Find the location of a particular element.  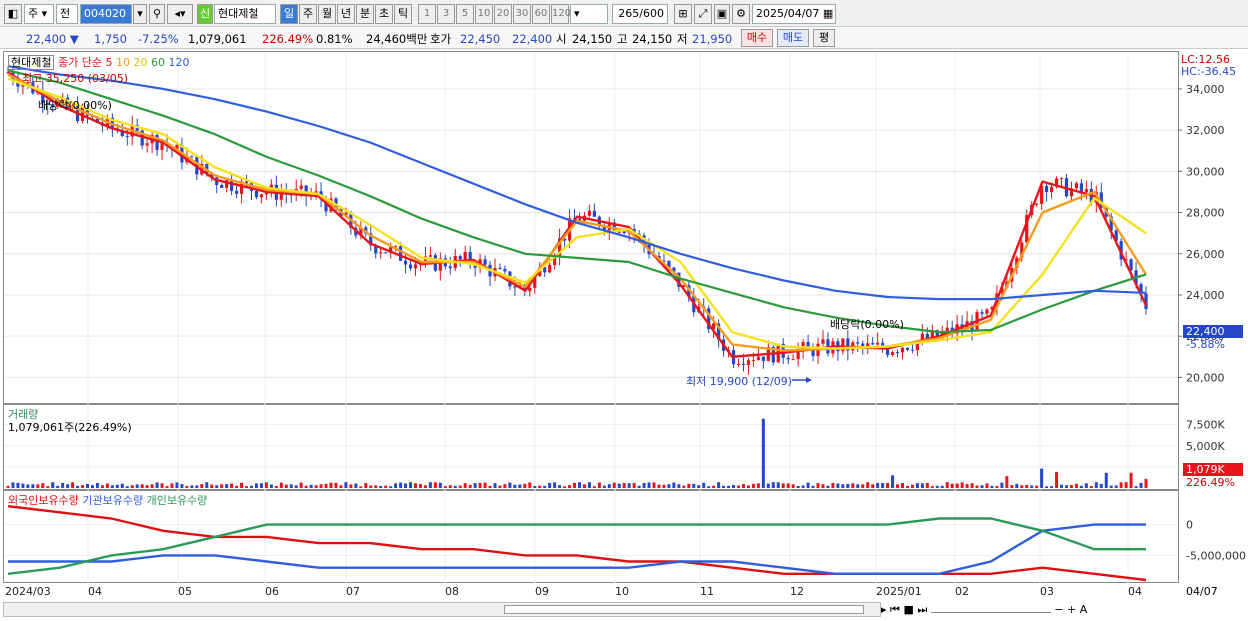

x-label: 2025/01 is located at coordinates (899, 591).